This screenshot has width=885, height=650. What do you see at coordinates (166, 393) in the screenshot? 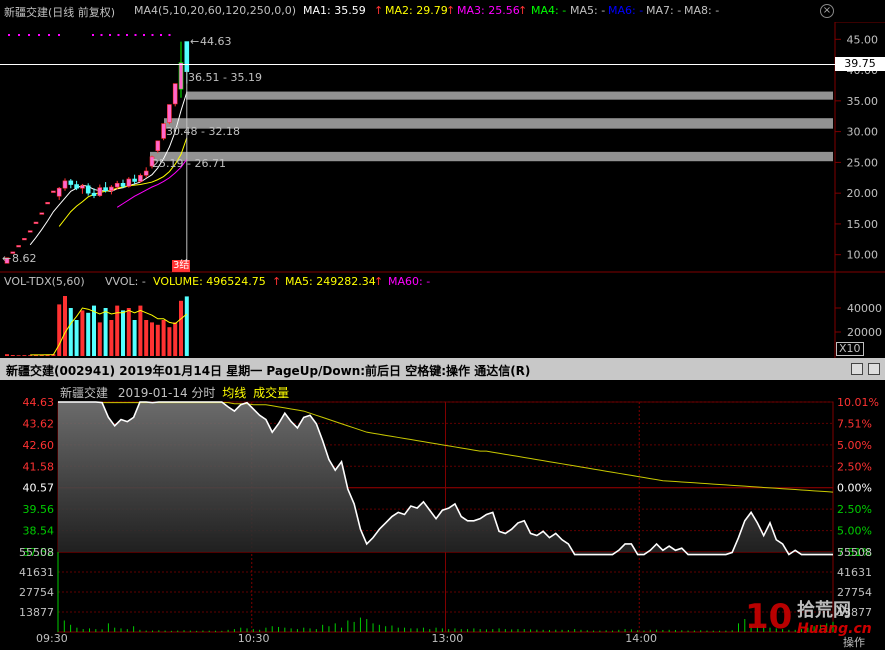
I see `legend-date: 2019-01-14 分时` at bounding box center [166, 393].